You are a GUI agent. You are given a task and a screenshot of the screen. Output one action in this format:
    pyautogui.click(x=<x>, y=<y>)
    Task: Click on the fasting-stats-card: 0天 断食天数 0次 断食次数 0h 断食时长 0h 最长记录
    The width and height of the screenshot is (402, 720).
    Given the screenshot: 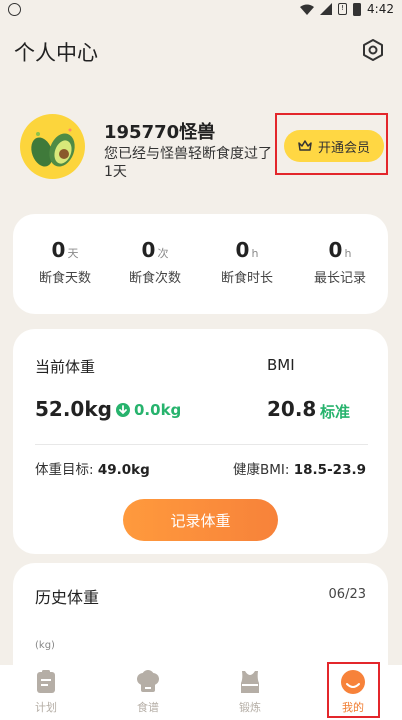 What is the action you would take?
    pyautogui.click(x=200, y=264)
    